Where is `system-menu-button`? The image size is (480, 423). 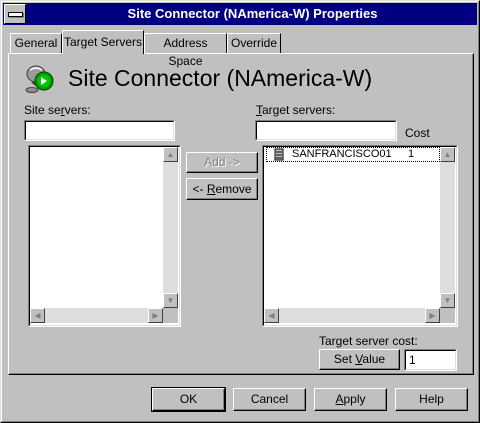 system-menu-button is located at coordinates (15, 14).